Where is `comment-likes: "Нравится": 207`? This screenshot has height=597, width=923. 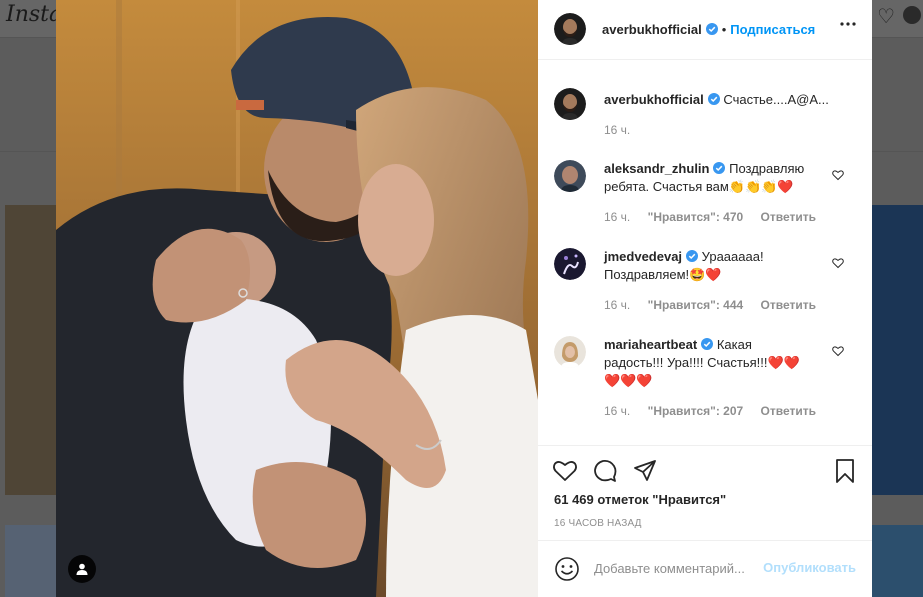 comment-likes: "Нравится": 207 is located at coordinates (696, 411).